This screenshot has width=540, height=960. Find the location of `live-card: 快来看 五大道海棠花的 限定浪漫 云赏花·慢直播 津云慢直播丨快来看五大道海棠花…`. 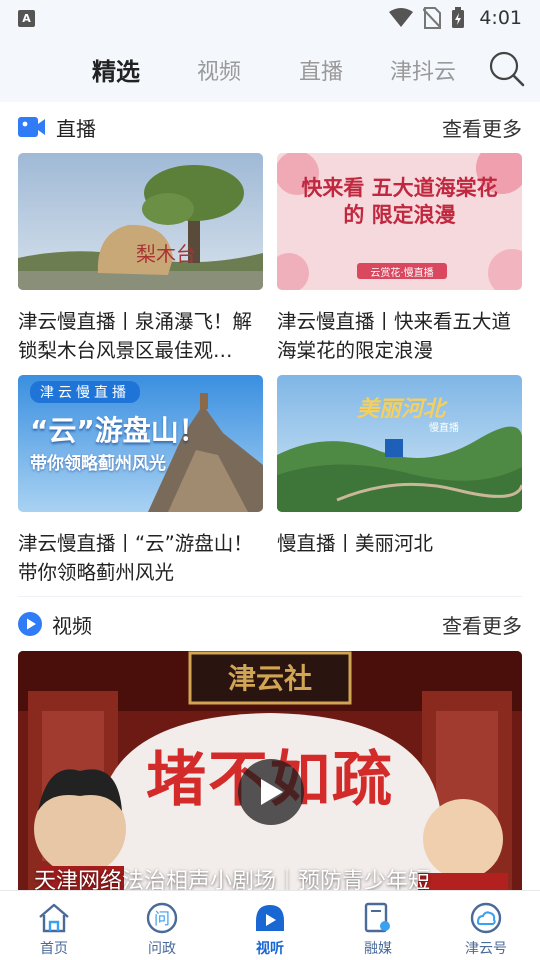

live-card: 快来看 五大道海棠花的 限定浪漫 云赏花·慢直播 津云慢直播丨快来看五大道海棠花… is located at coordinates (399, 259).